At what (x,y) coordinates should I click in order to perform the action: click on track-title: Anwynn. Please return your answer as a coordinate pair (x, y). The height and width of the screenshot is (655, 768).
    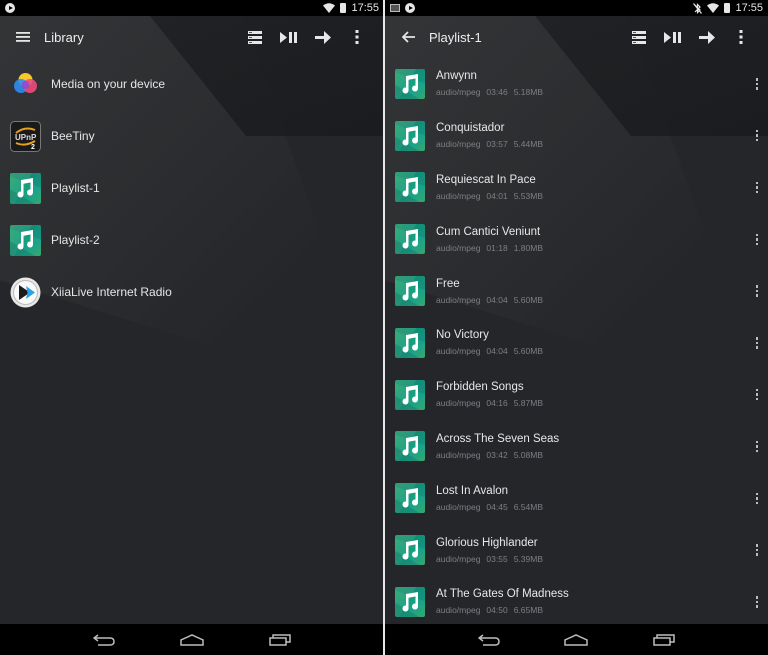
    Looking at the image, I should click on (456, 76).